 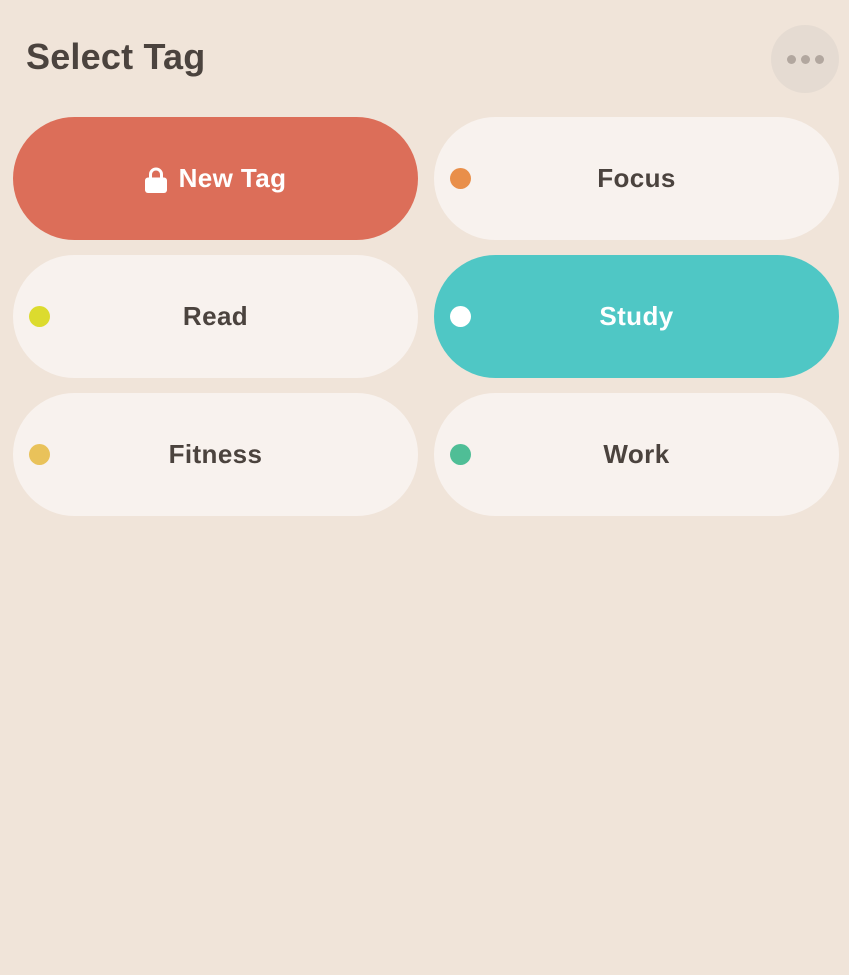 I want to click on new-tag-button: New Tag, so click(x=215, y=178).